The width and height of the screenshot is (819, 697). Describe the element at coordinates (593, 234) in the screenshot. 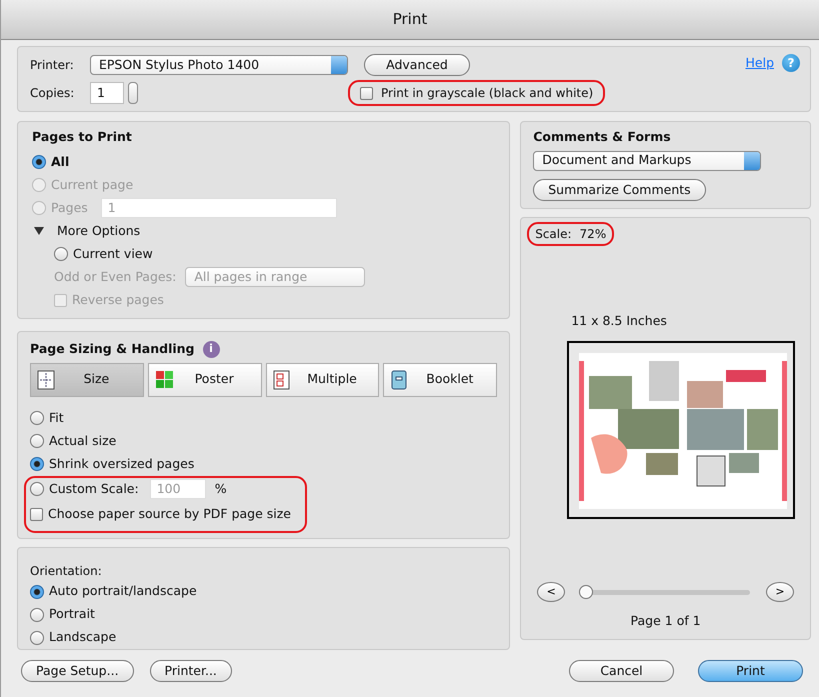

I see `scale-value: 72%` at that location.